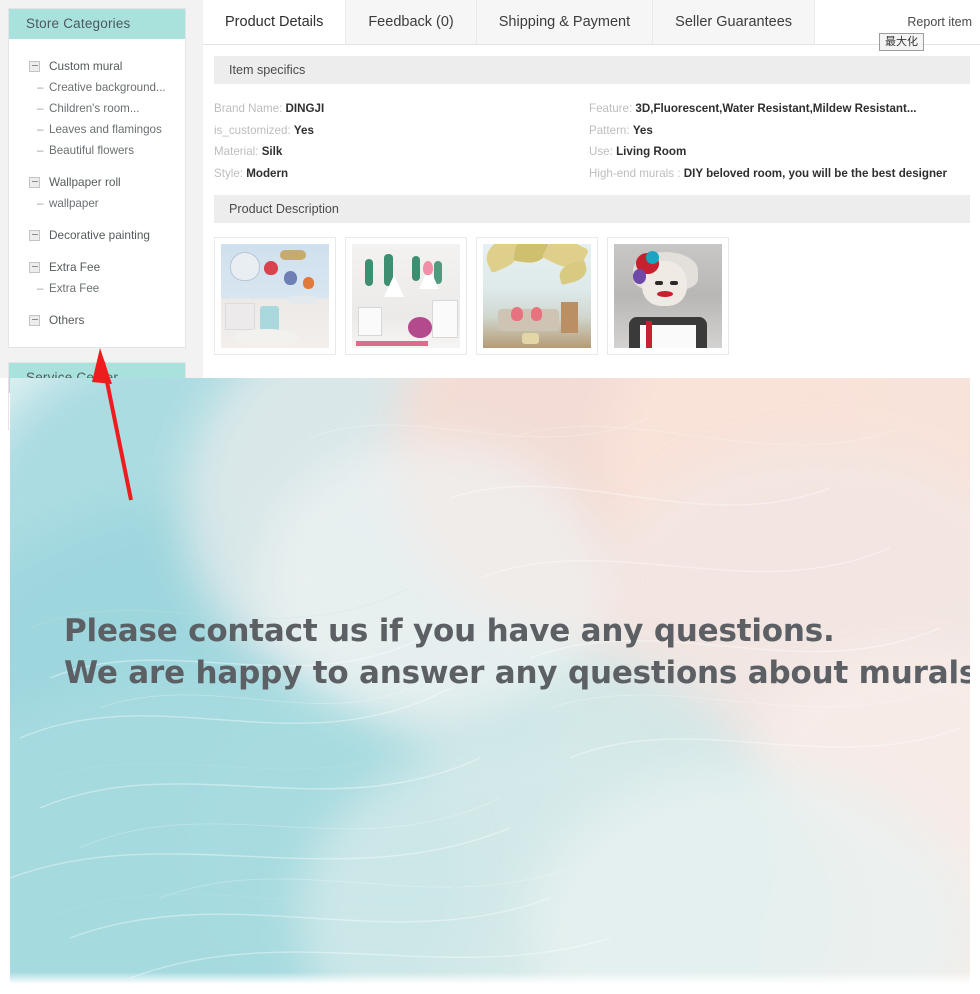 The height and width of the screenshot is (994, 980). What do you see at coordinates (67, 320) in the screenshot?
I see `sidebar-item-label: Others` at bounding box center [67, 320].